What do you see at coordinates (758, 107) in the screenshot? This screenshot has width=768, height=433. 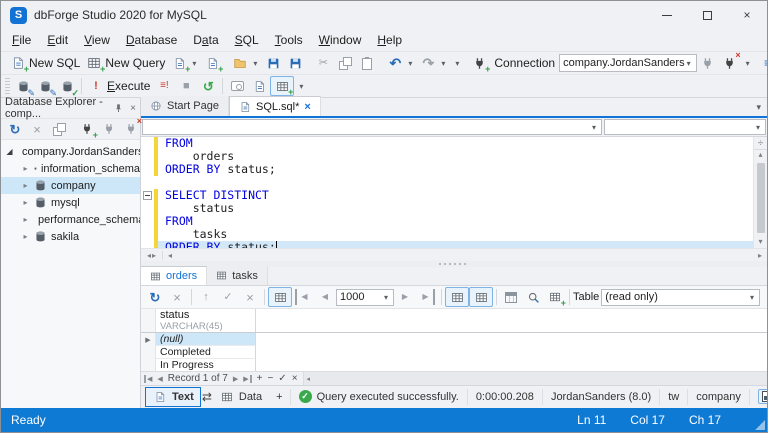 I see `tab-list-dropdown-icon: ▾` at bounding box center [758, 107].